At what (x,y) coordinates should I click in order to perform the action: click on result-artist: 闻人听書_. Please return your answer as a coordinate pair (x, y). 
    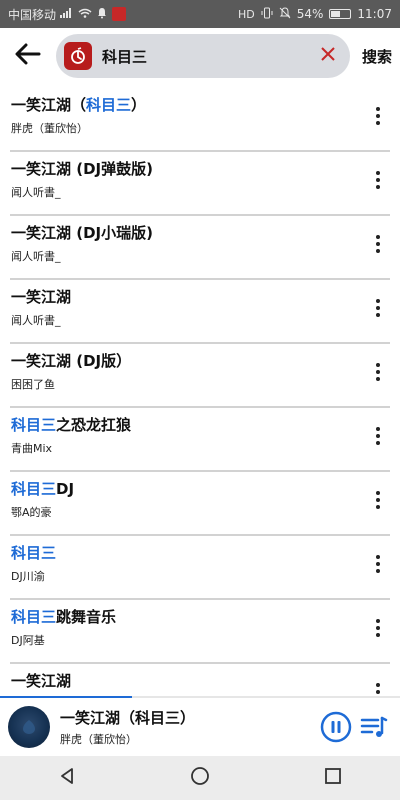
    Looking at the image, I should click on (36, 192).